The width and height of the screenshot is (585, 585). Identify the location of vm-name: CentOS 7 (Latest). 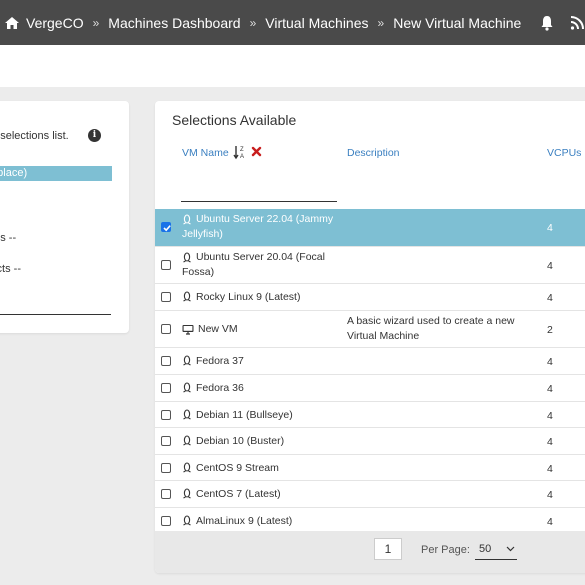
(238, 494).